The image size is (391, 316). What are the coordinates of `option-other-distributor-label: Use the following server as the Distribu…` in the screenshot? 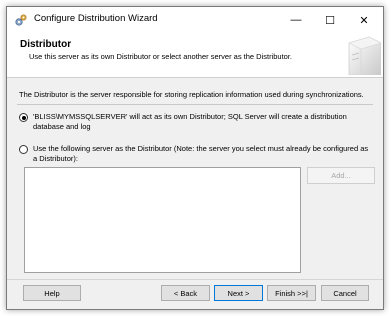 It's located at (202, 154).